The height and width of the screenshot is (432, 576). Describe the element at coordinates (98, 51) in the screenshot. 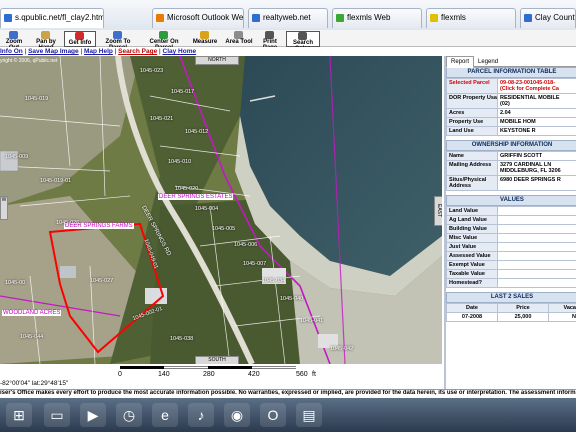

I see `map-help-link: Map Help` at that location.